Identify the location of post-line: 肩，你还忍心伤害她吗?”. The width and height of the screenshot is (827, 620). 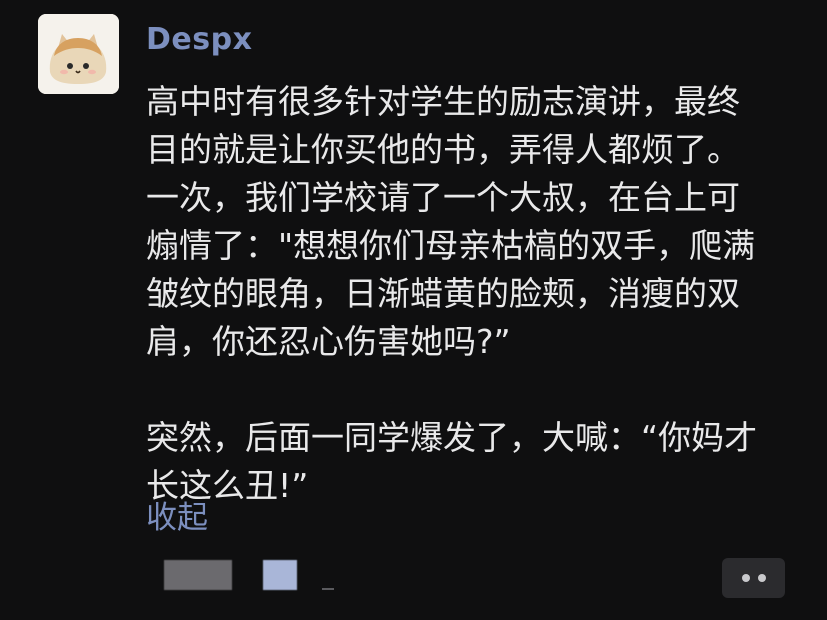
(328, 341).